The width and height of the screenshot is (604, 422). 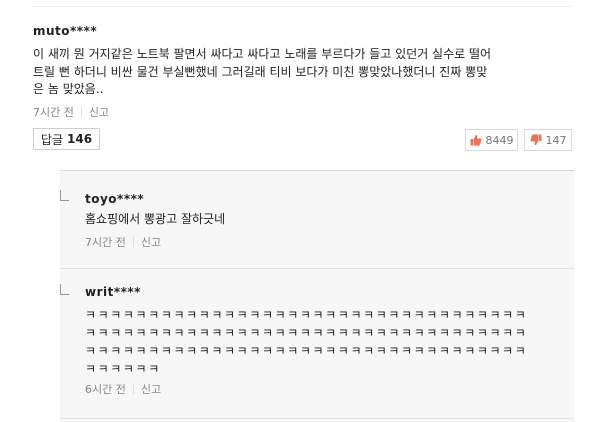 I want to click on reply-text: 홈쇼핑에서 뽕광고 잘하긋네, so click(x=155, y=219).